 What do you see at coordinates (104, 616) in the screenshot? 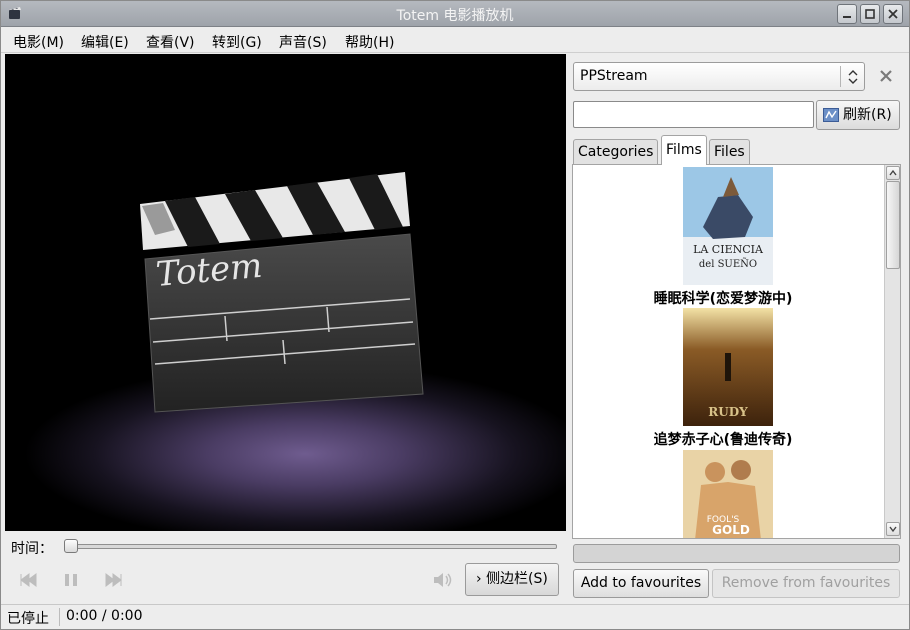
I see `time-display: 0:00 / 0:00` at bounding box center [104, 616].